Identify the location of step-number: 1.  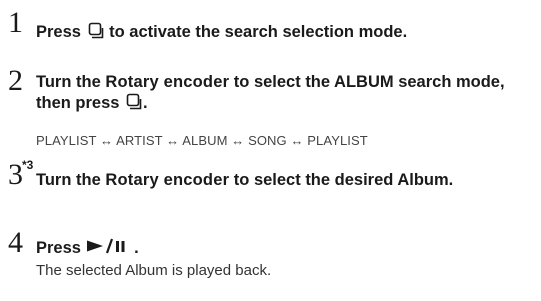
(15, 22).